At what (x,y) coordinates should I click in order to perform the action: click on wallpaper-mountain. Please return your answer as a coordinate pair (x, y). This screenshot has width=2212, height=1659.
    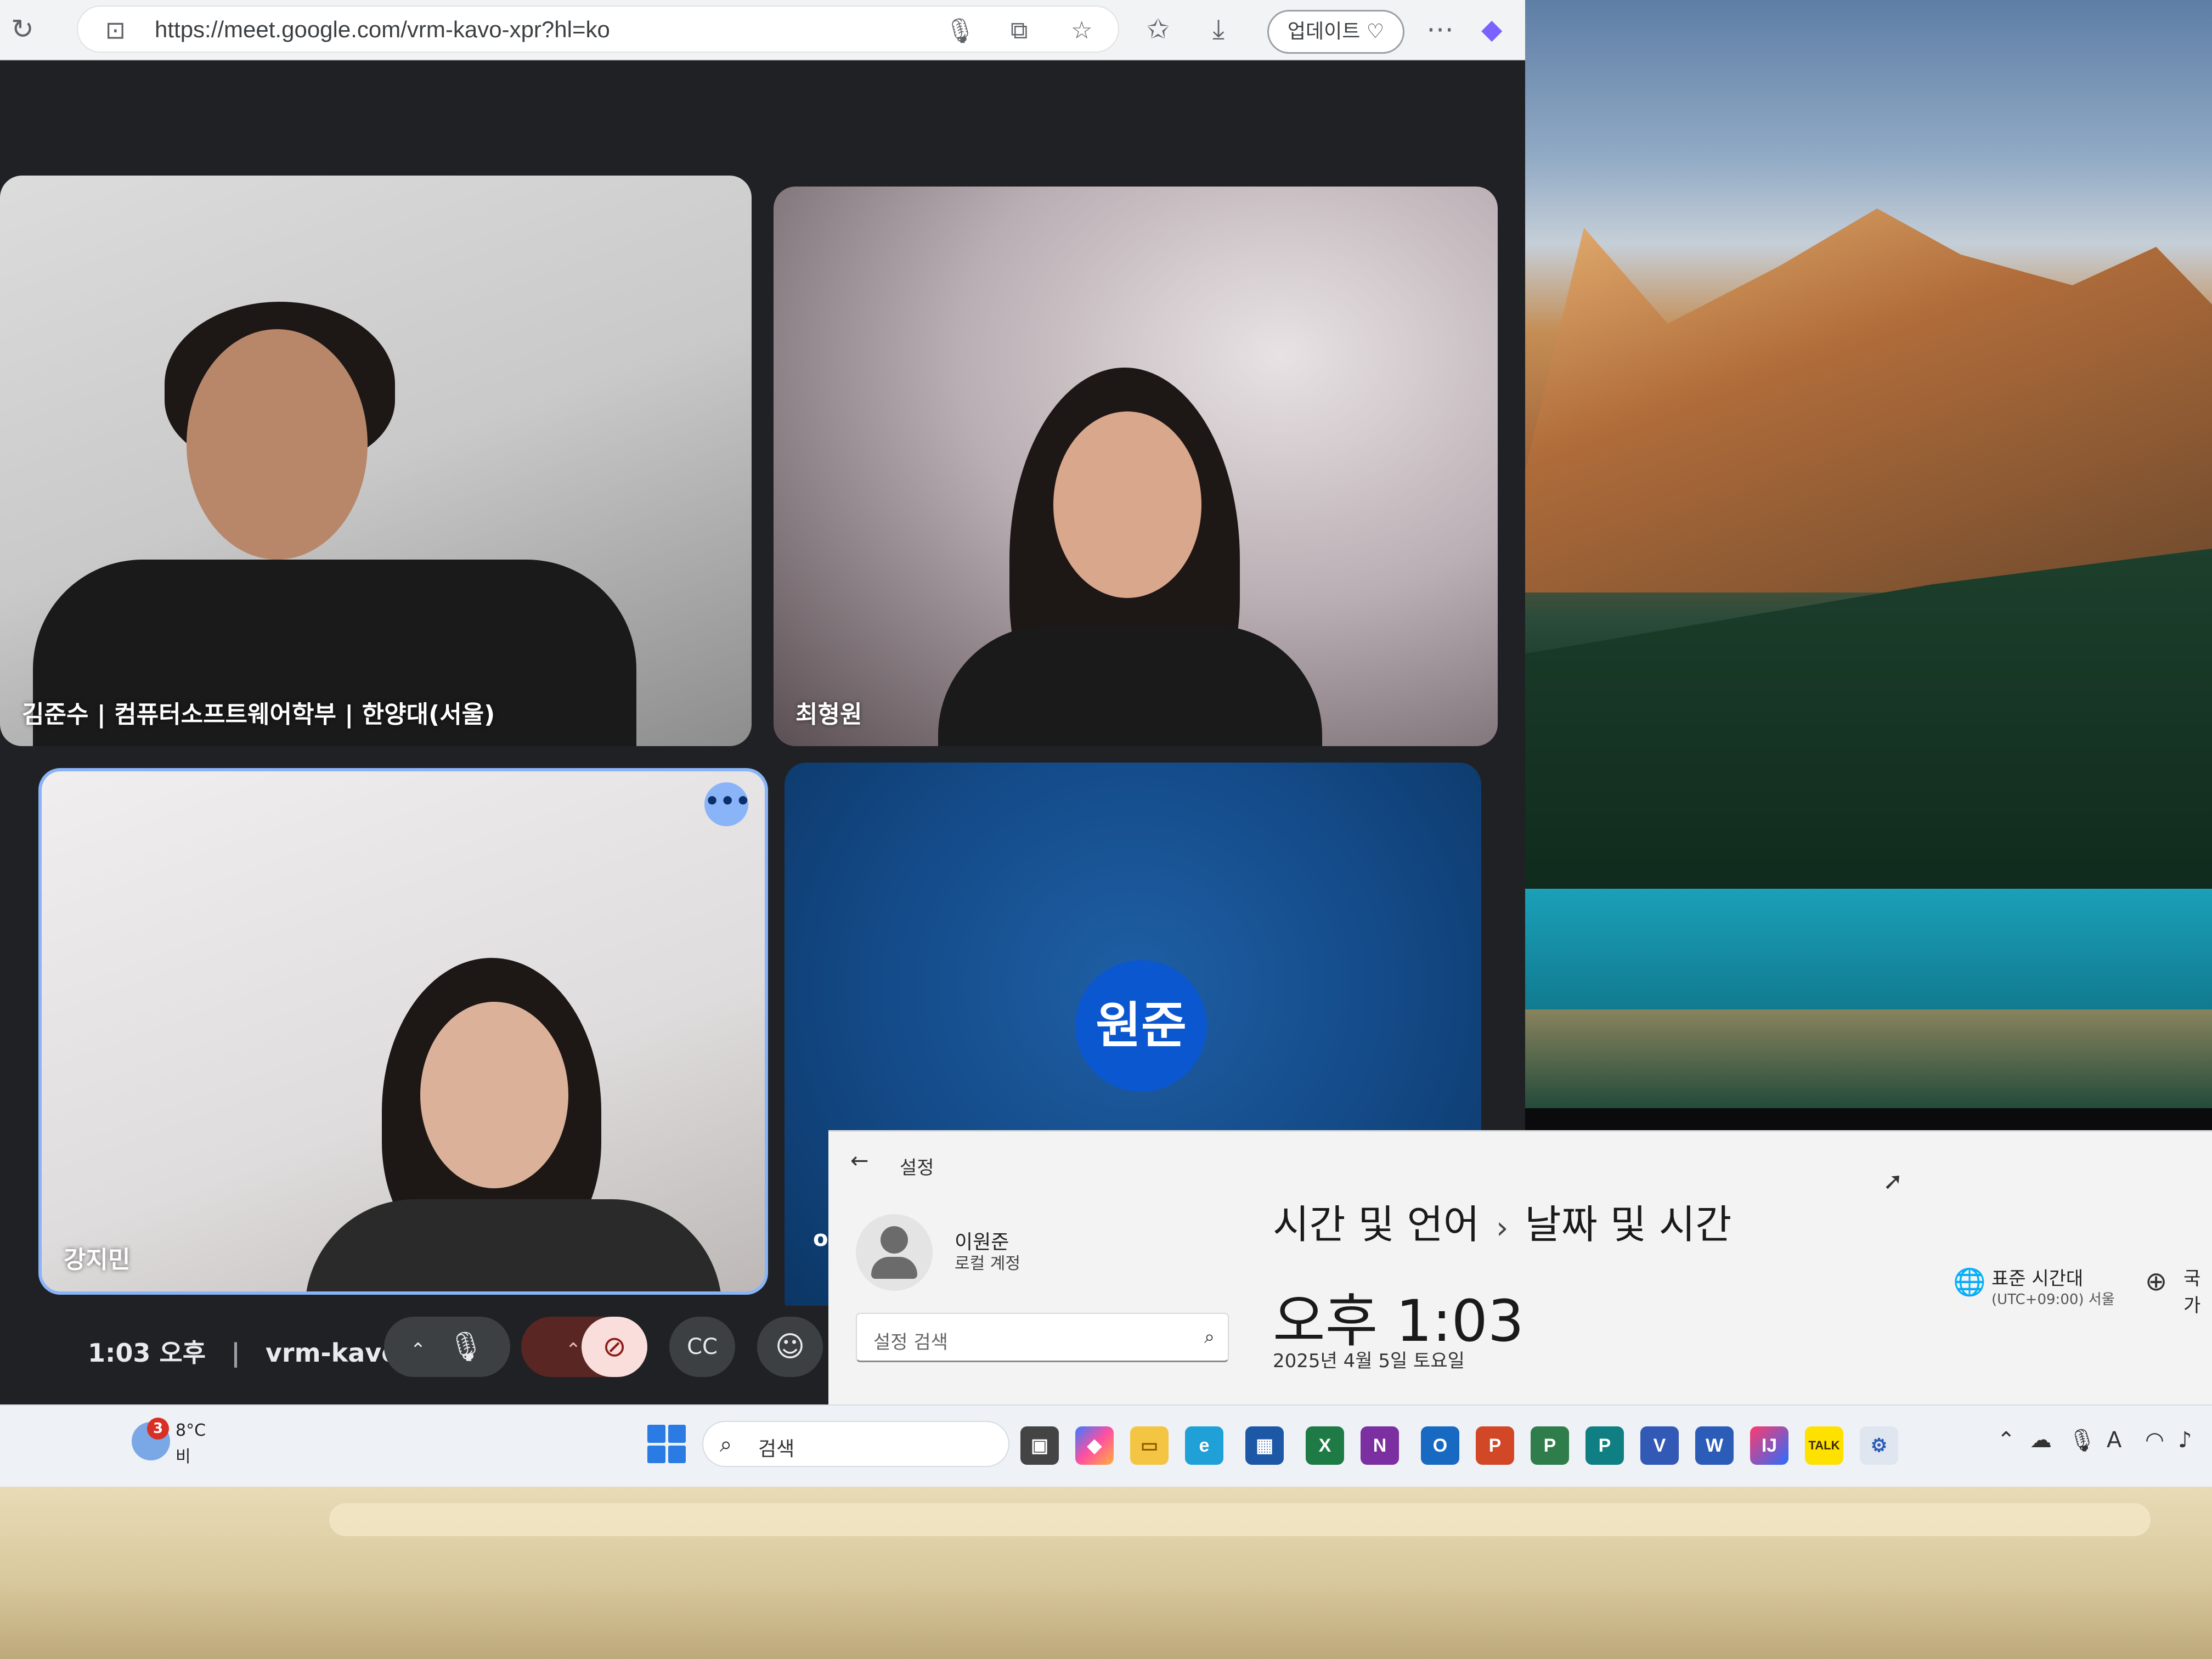
    Looking at the image, I should click on (1863, 400).